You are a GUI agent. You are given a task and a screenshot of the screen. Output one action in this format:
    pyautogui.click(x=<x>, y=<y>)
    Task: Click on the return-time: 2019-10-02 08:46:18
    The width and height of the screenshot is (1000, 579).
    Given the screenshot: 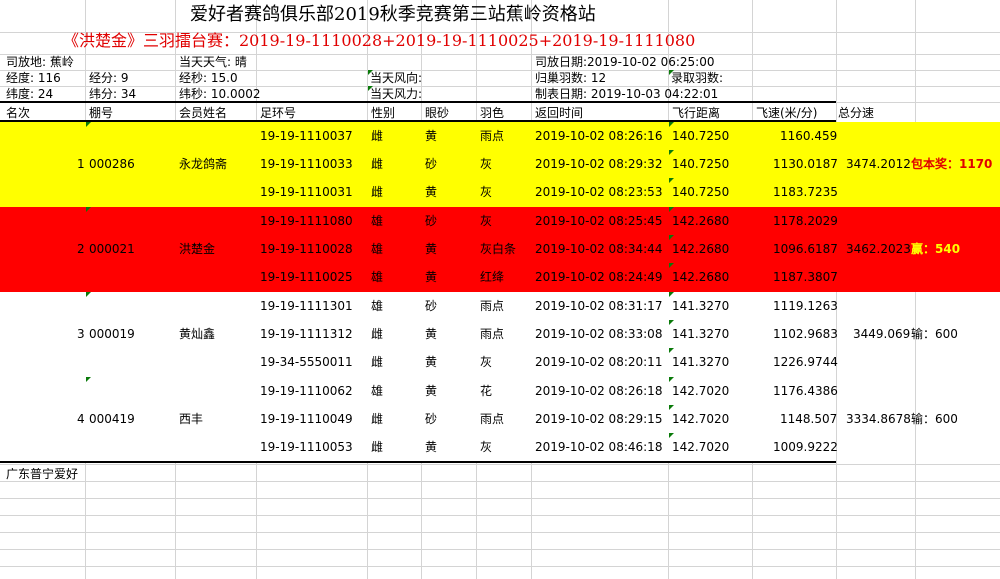 What is the action you would take?
    pyautogui.click(x=599, y=447)
    